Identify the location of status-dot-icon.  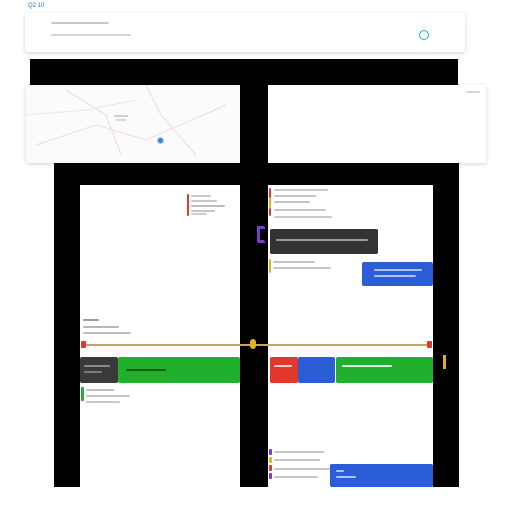
(424, 35).